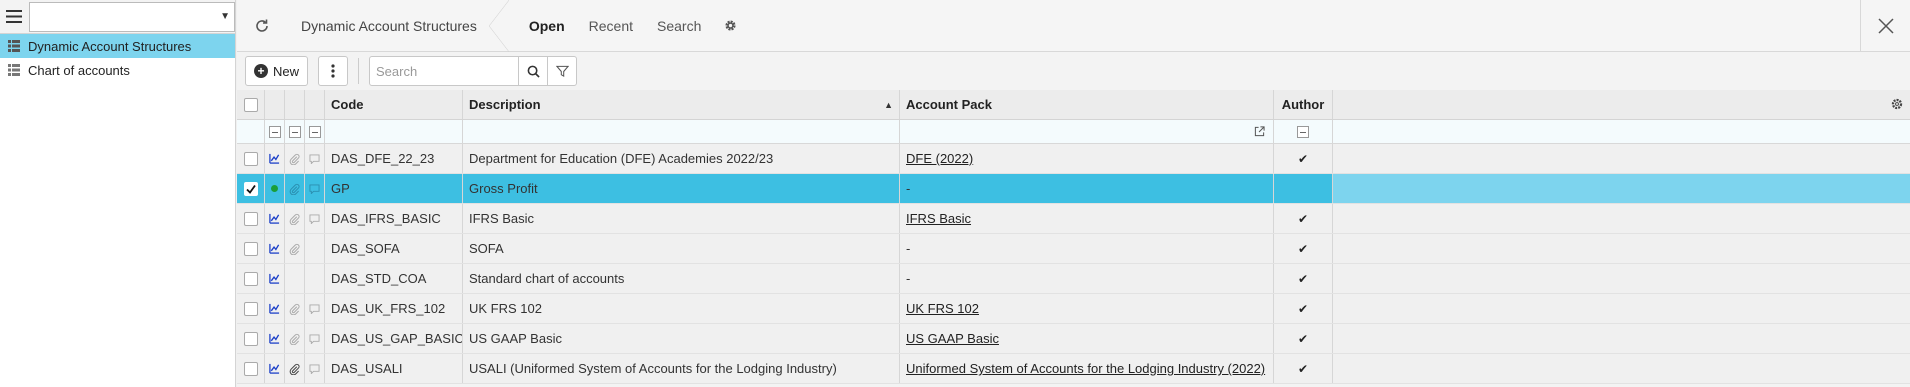 Image resolution: width=1910 pixels, height=387 pixels. I want to click on search-input, so click(444, 71).